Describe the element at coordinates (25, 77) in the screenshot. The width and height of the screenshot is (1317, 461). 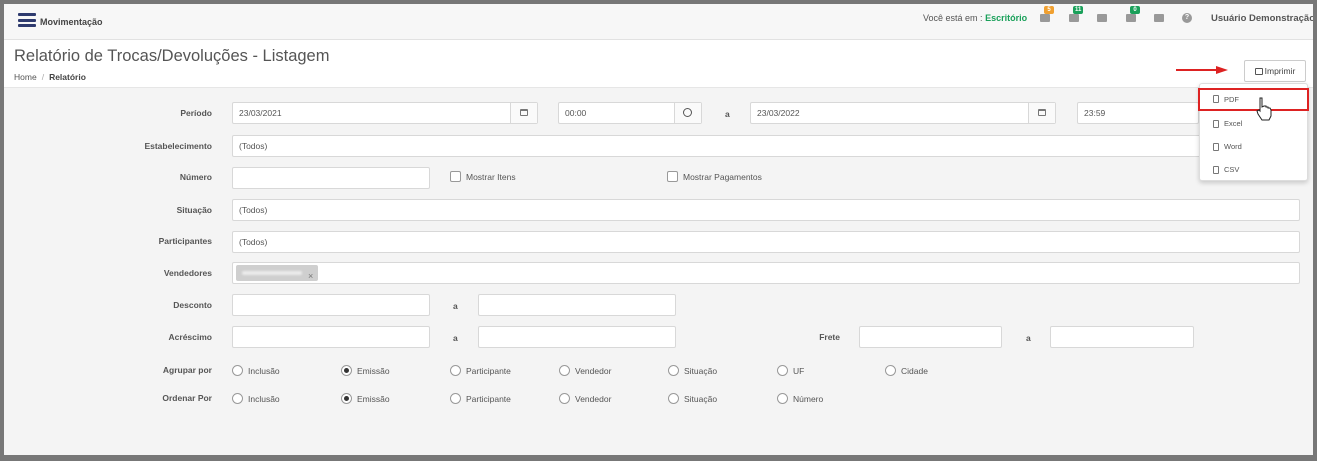
I see `breadcrumb-home: Home` at that location.